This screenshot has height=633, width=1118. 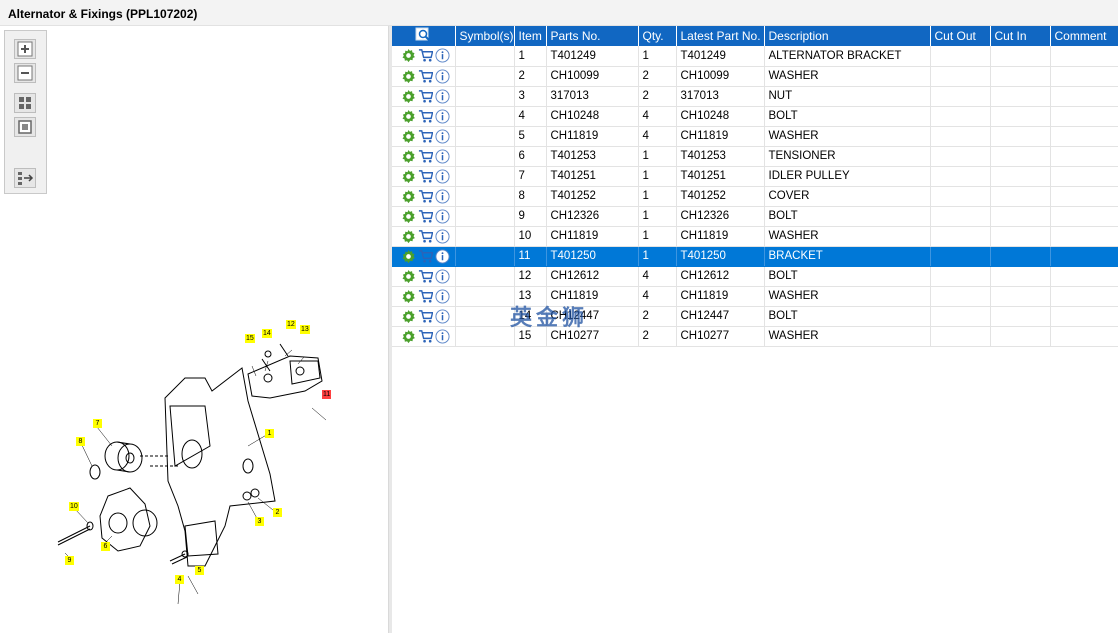 What do you see at coordinates (327, 394) in the screenshot?
I see `callout-11: 11` at bounding box center [327, 394].